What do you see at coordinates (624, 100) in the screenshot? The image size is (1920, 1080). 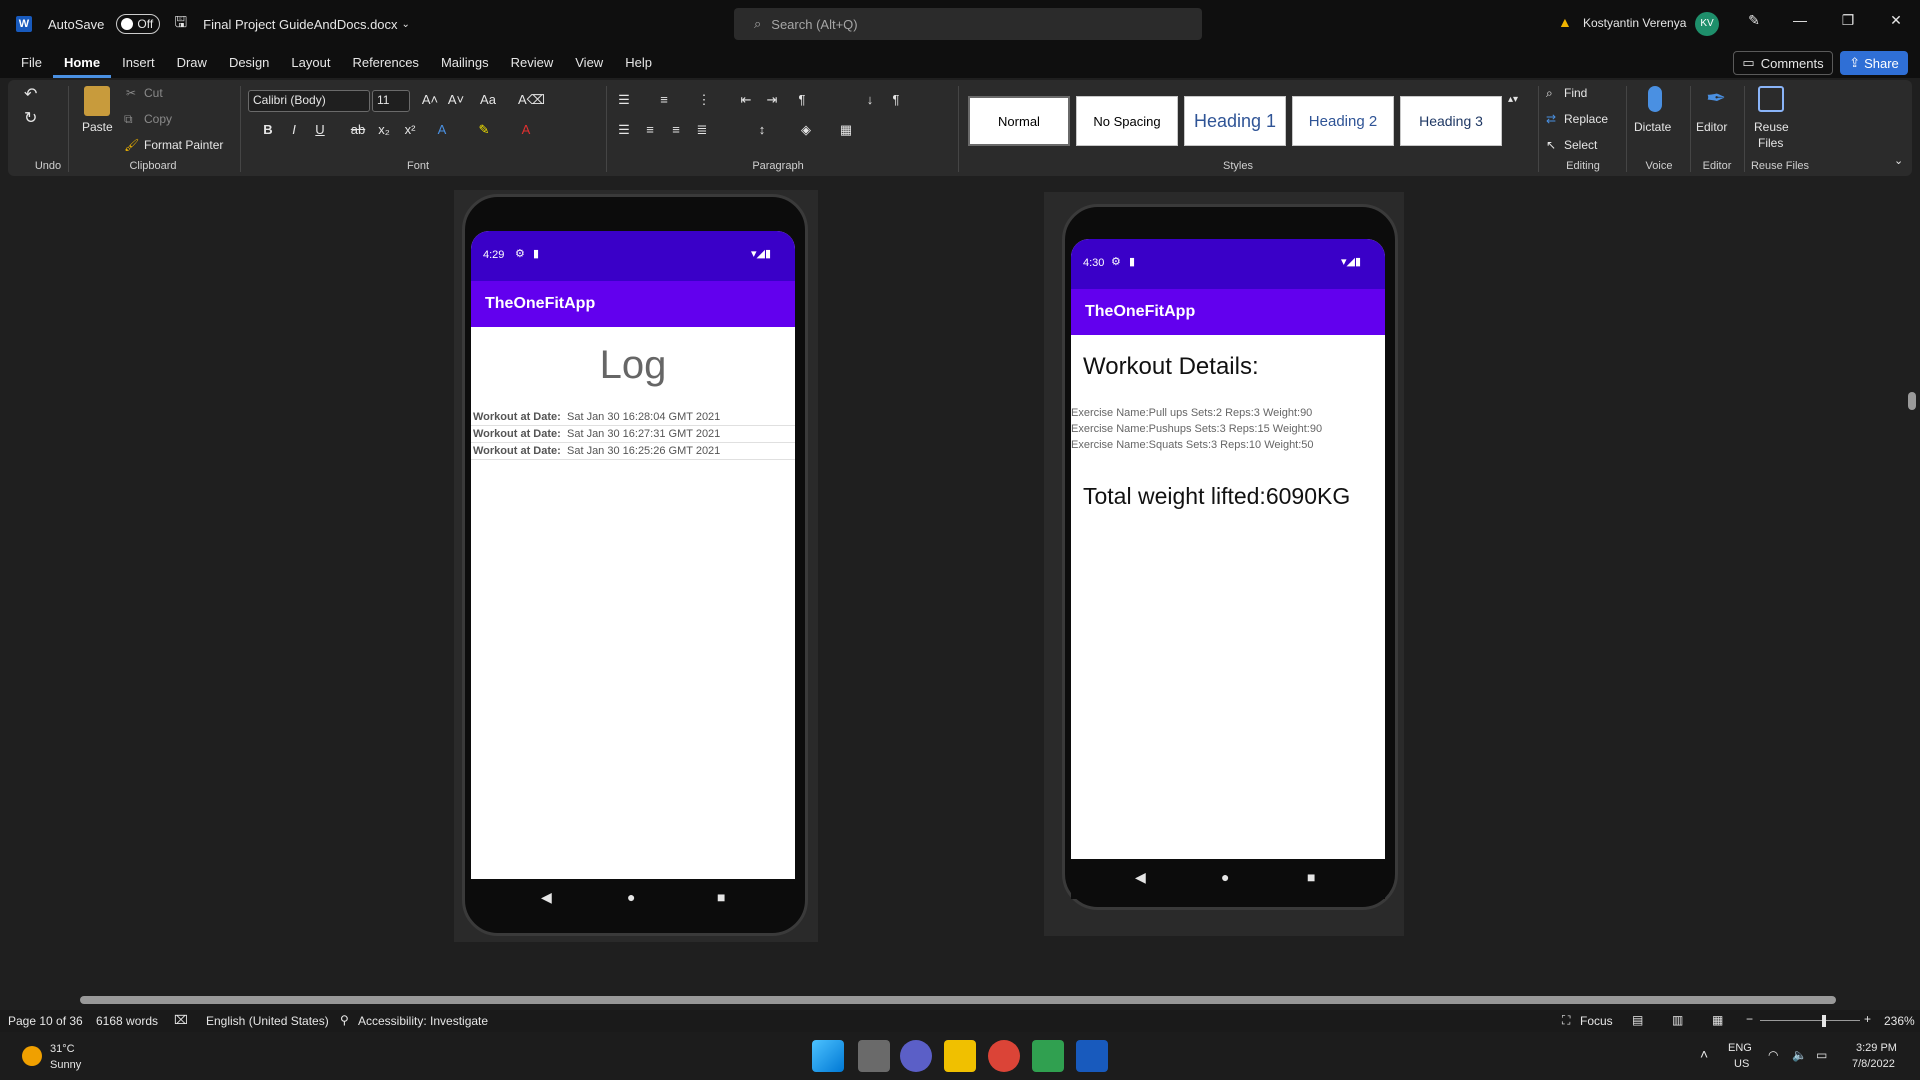 I see `bullets-icon: ☰` at bounding box center [624, 100].